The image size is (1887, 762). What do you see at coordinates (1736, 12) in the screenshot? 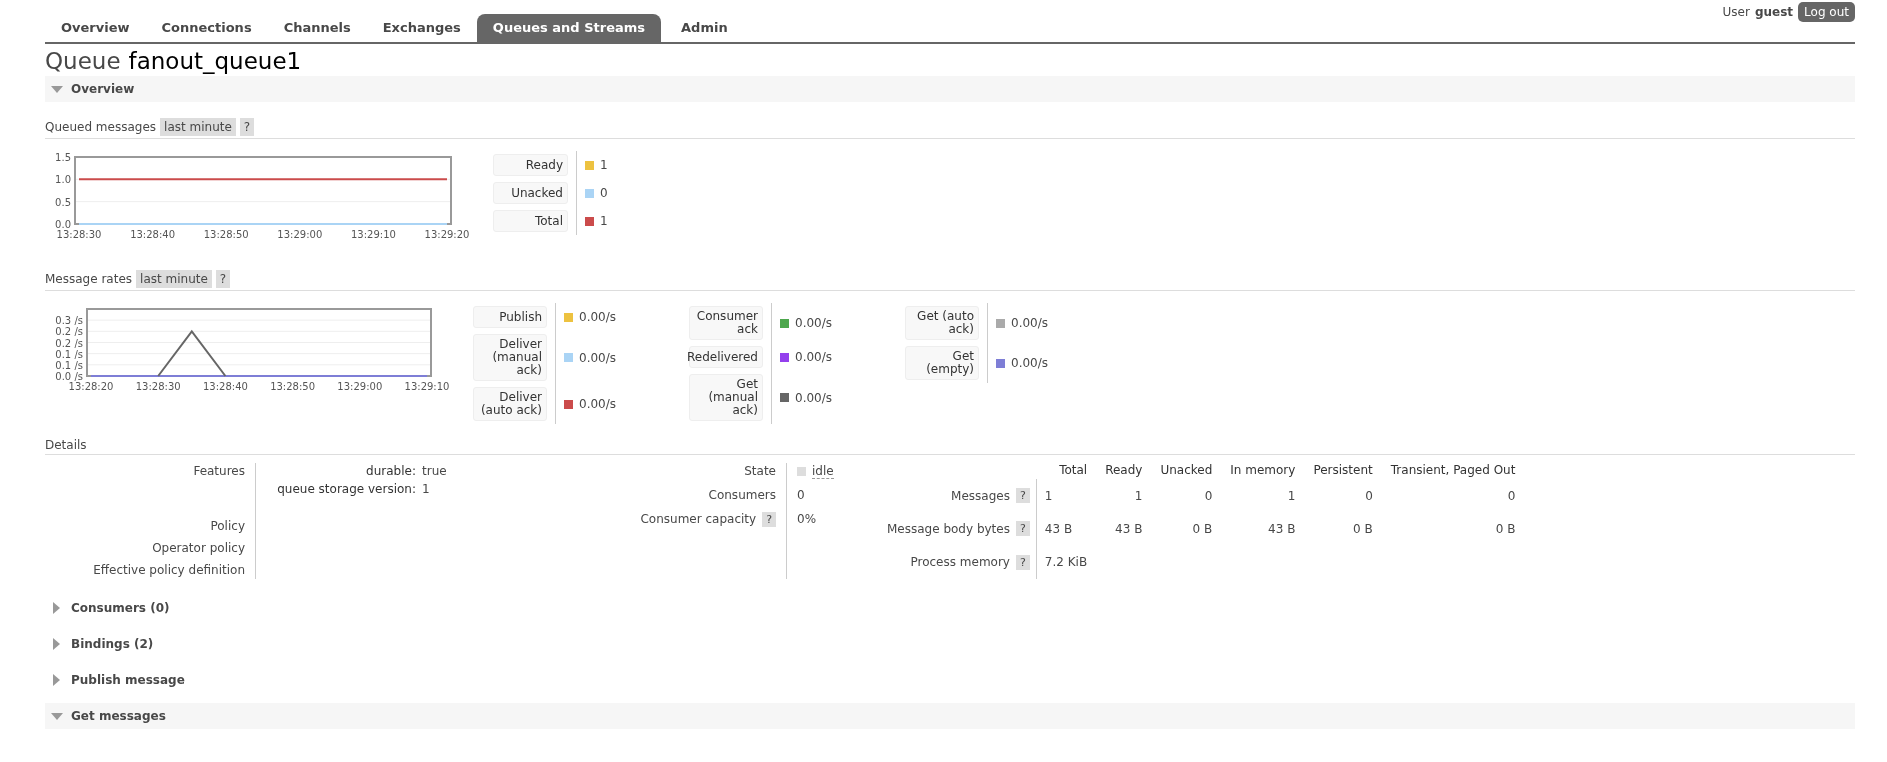
I see `user-label: User` at bounding box center [1736, 12].